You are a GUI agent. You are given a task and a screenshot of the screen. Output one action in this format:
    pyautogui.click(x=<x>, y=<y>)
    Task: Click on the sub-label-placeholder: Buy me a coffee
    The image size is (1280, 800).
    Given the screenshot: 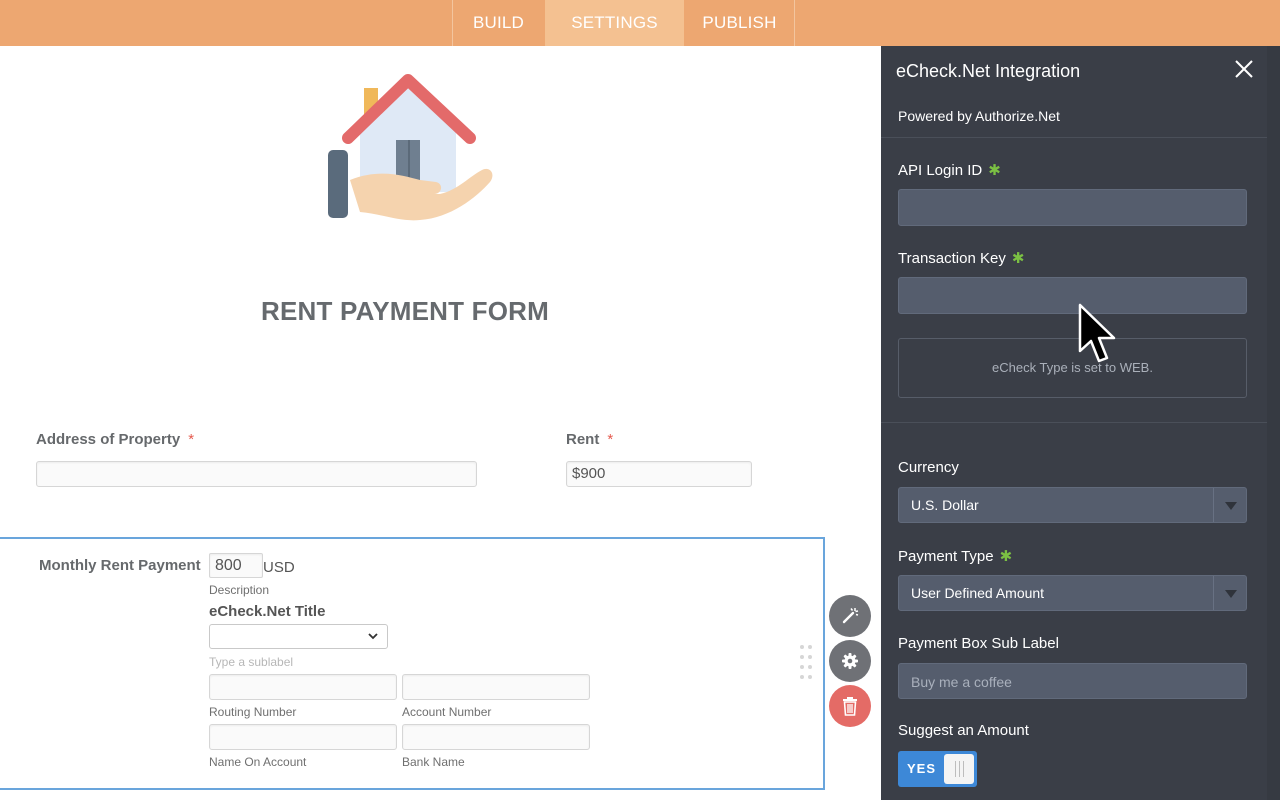 What is the action you would take?
    pyautogui.click(x=961, y=682)
    